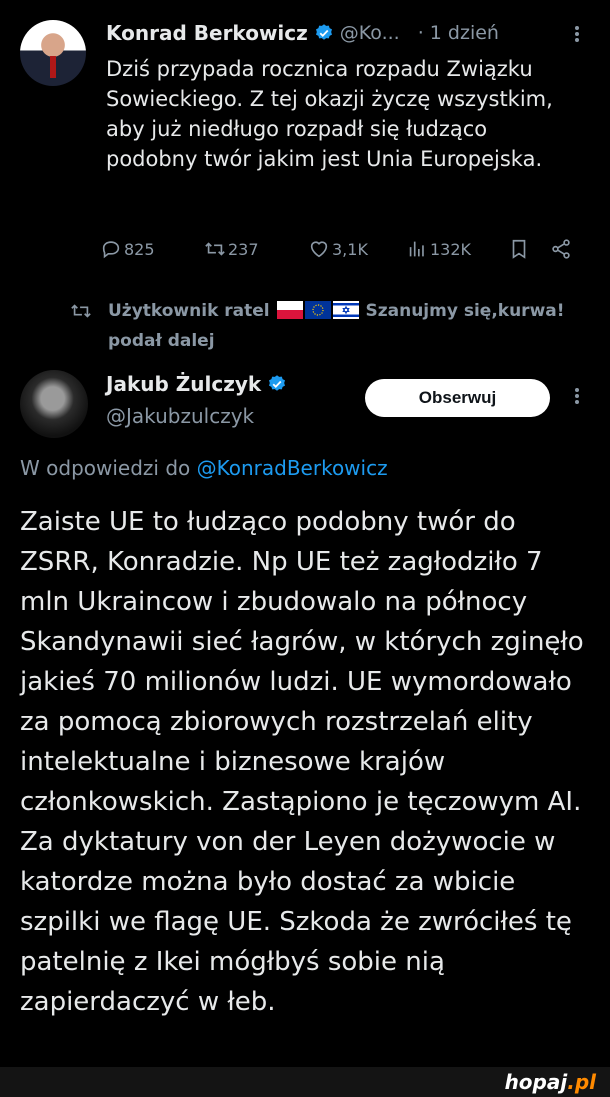  Describe the element at coordinates (243, 249) in the screenshot. I see `retweet-count: 237` at that location.